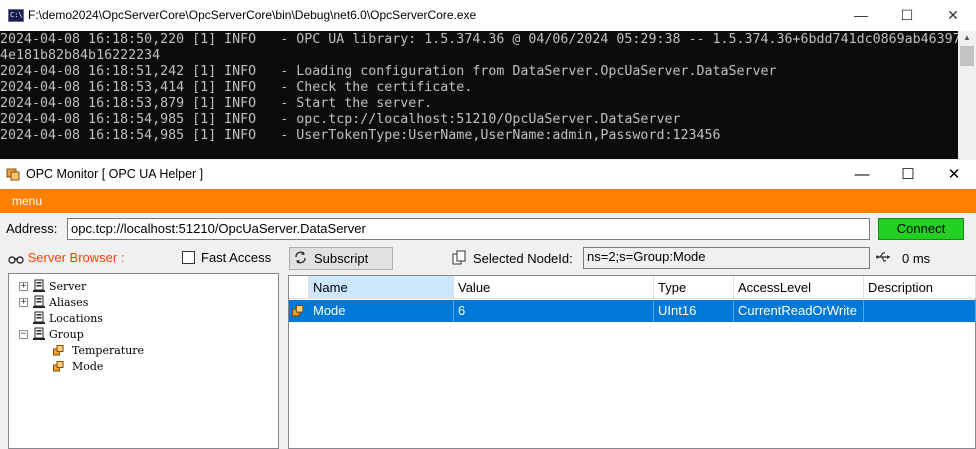  Describe the element at coordinates (920, 311) in the screenshot. I see `cell-description` at that location.